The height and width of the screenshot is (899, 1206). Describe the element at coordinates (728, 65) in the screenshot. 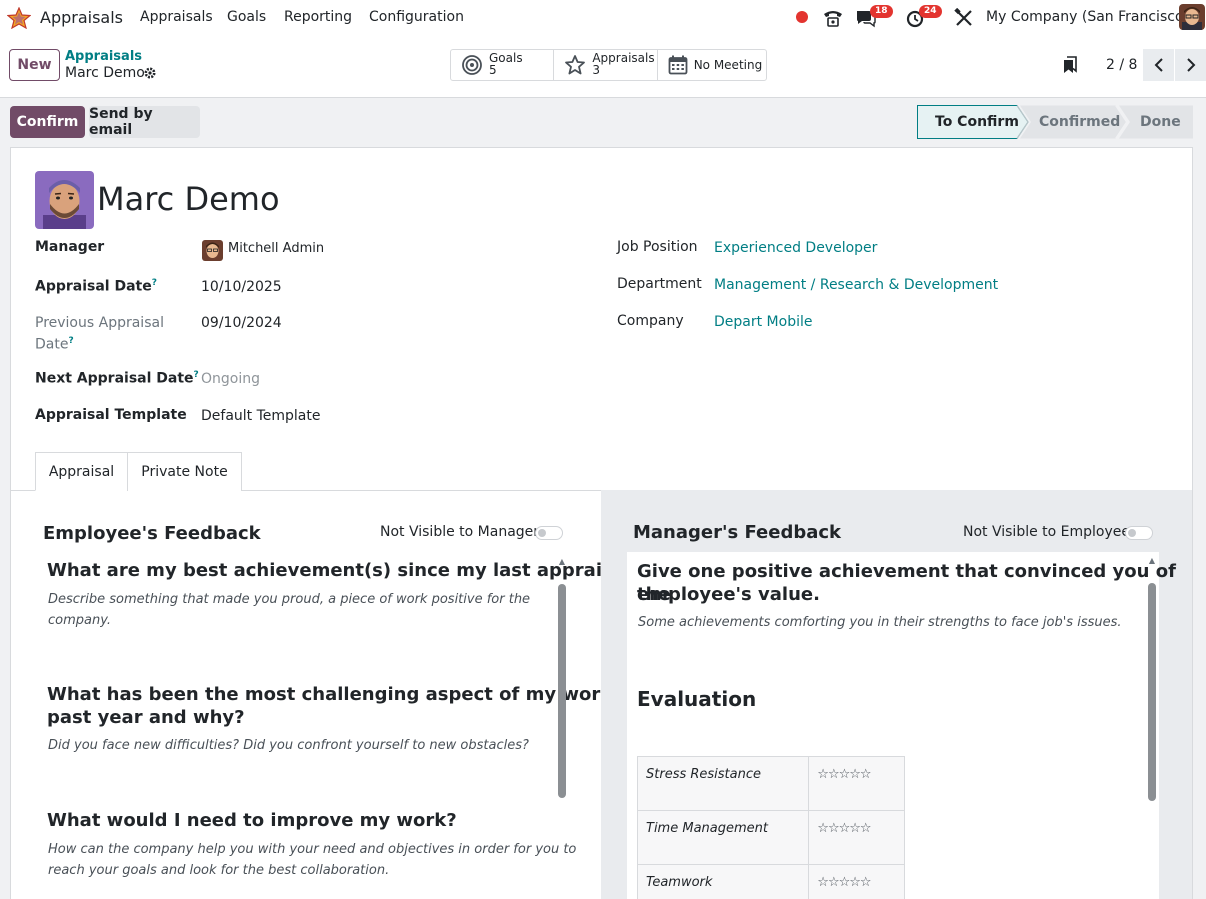

I see `meeting-label: No Meeting` at that location.